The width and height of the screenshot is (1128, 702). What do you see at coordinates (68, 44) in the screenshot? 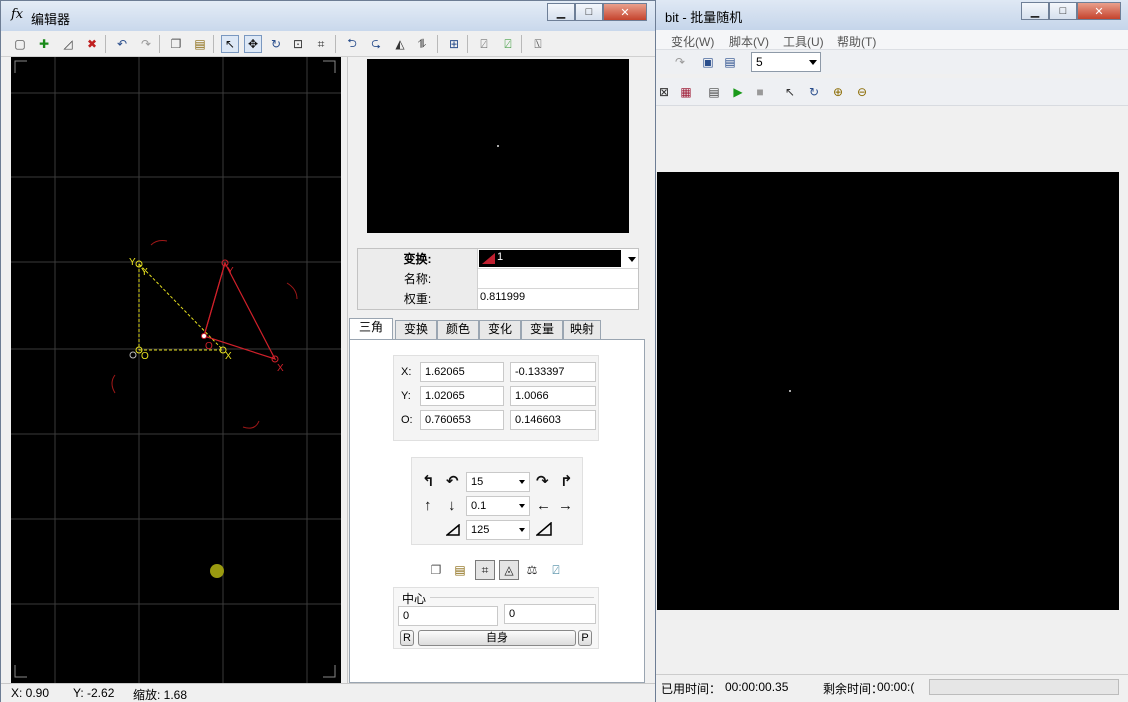
I see `duplicate-triangle-icon: ◿` at bounding box center [68, 44].